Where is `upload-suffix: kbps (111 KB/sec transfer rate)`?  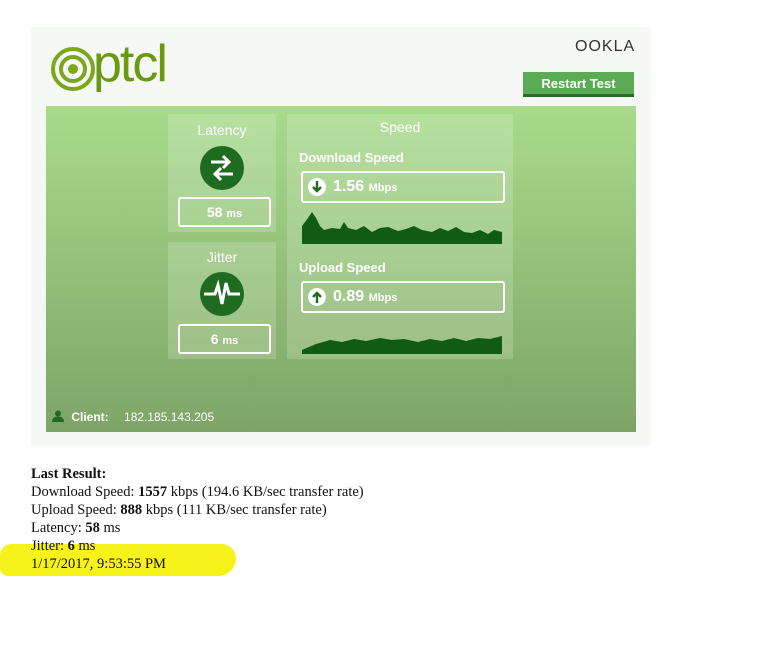
upload-suffix: kbps (111 KB/sec transfer rate) is located at coordinates (234, 510).